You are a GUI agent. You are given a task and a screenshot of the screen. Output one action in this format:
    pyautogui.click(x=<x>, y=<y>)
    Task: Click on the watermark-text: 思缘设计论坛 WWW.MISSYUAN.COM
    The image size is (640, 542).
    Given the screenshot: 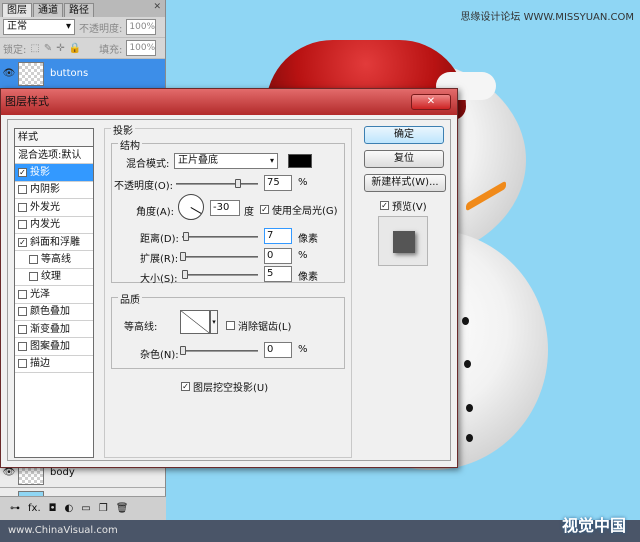 What is the action you would take?
    pyautogui.click(x=547, y=17)
    